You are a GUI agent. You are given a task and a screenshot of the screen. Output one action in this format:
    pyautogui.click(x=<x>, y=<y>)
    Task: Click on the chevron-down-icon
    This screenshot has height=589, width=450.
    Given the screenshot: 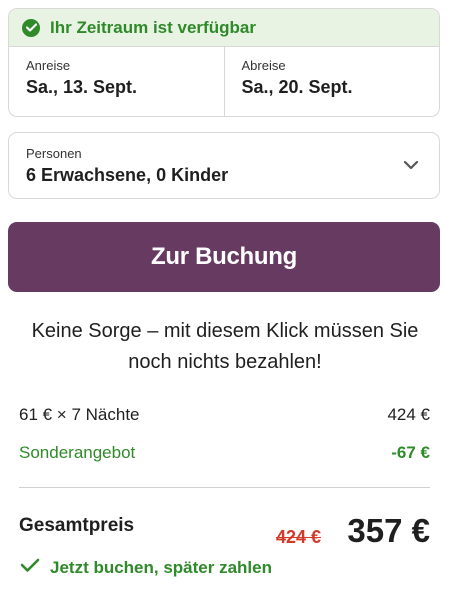 What is the action you would take?
    pyautogui.click(x=411, y=166)
    